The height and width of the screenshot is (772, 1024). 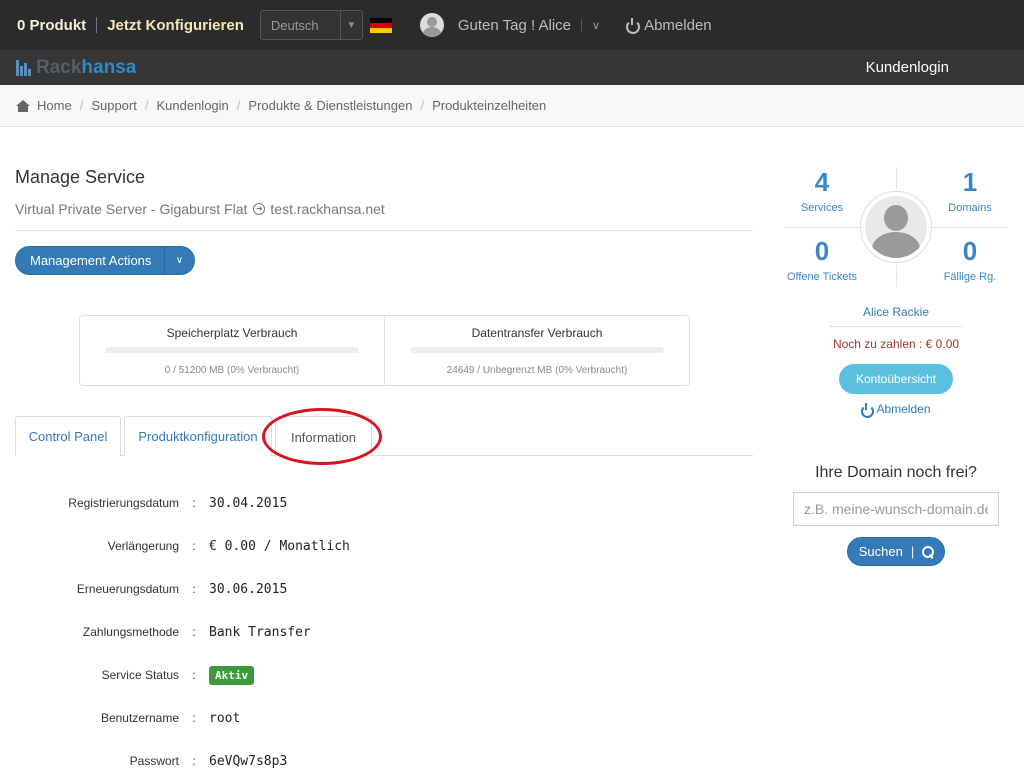 I want to click on rackhansa-logo: Rack hansa, so click(x=76, y=68).